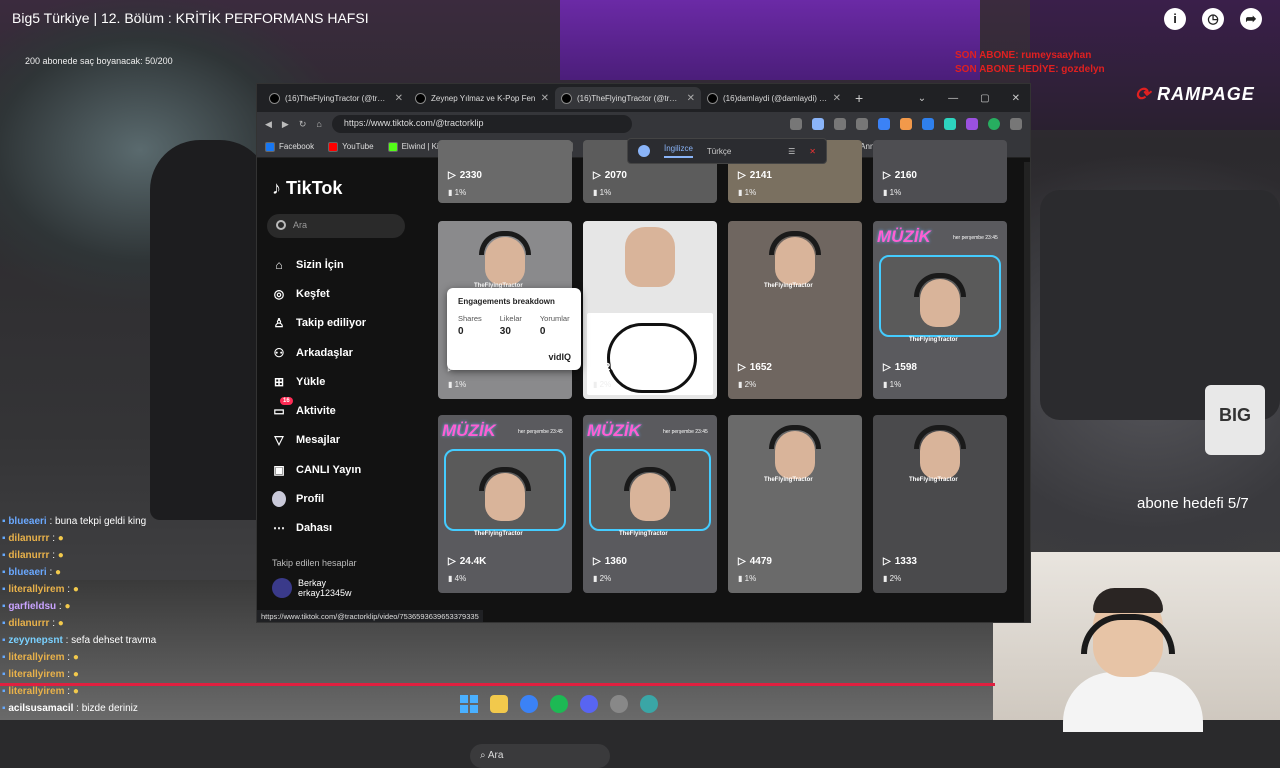  I want to click on nav-item-10: ⋯ Dahası, so click(319, 528).